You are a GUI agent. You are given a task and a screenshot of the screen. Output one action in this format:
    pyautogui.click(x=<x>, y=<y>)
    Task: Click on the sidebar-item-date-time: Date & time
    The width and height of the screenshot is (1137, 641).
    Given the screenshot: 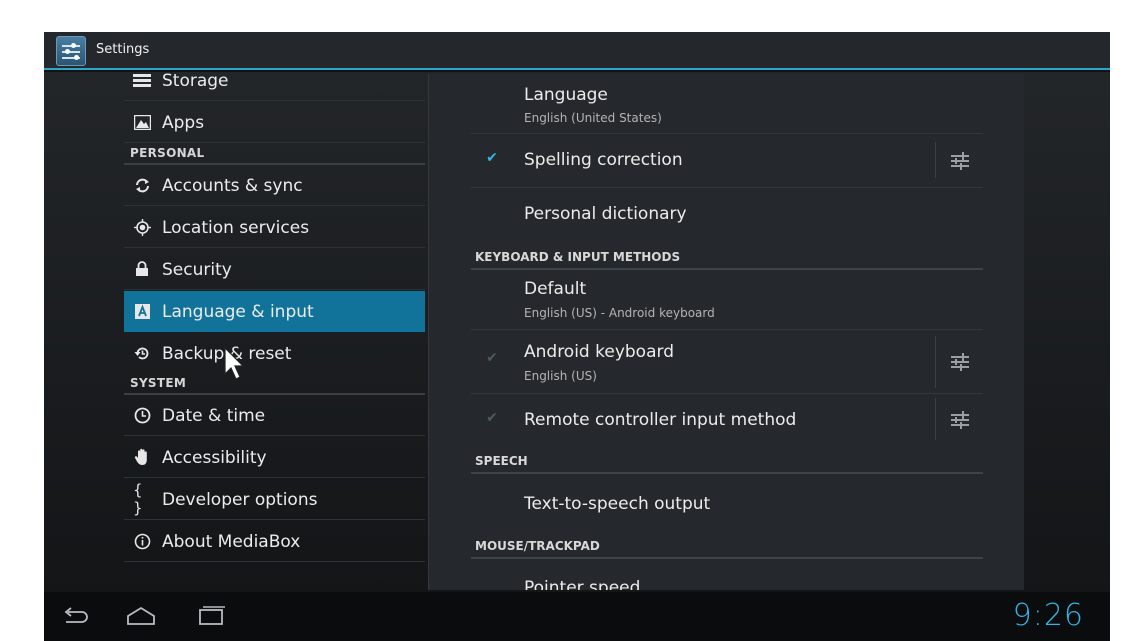 What is the action you would take?
    pyautogui.click(x=274, y=415)
    